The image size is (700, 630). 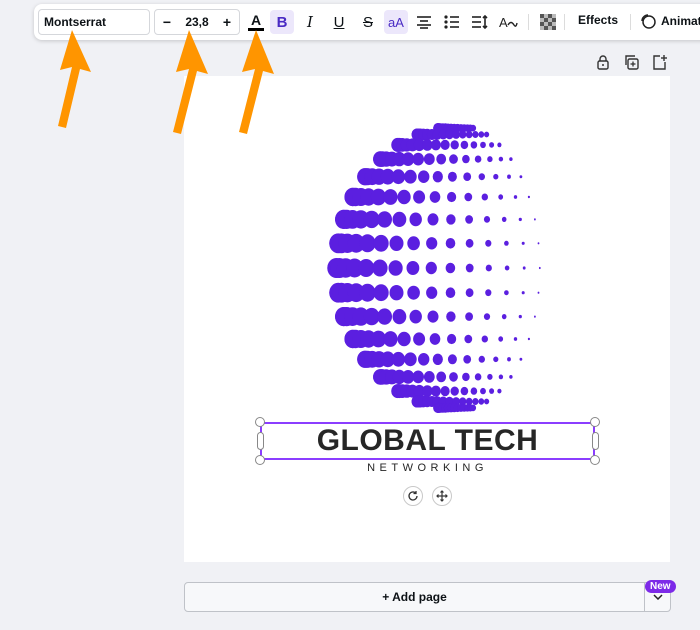 I want to click on add-new-page-button, so click(x=659, y=62).